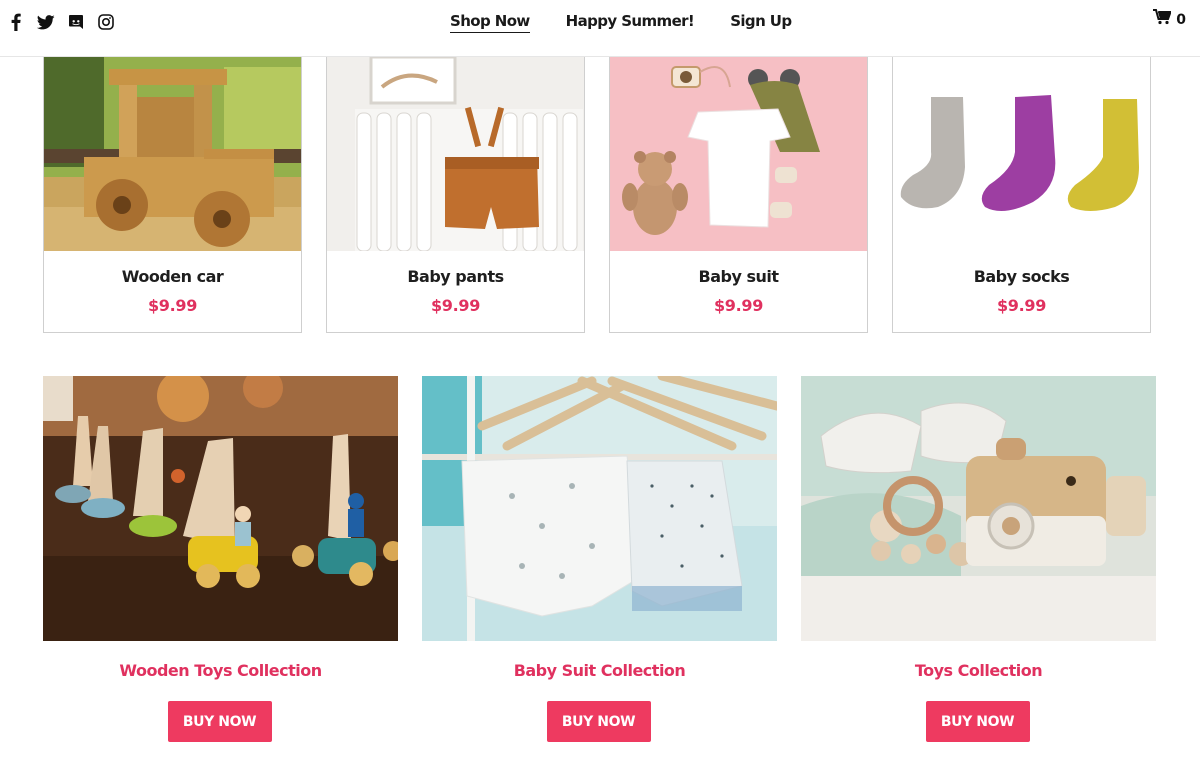 The height and width of the screenshot is (757, 1200). I want to click on product-image-baby-pants, so click(455, 154).